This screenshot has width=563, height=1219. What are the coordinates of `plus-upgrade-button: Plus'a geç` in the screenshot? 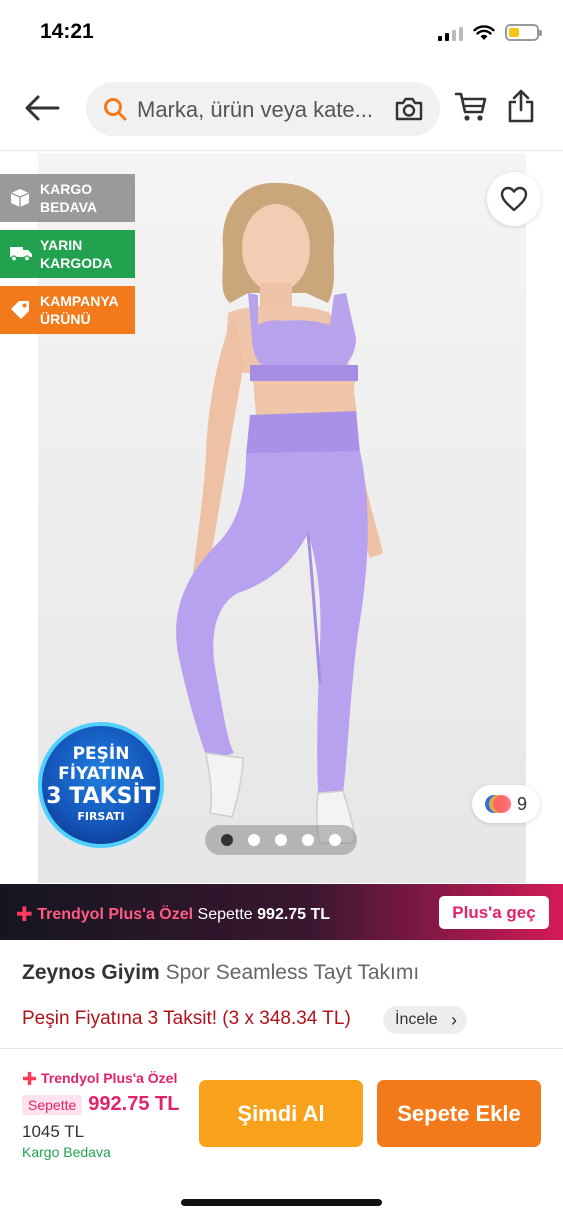 It's located at (494, 912).